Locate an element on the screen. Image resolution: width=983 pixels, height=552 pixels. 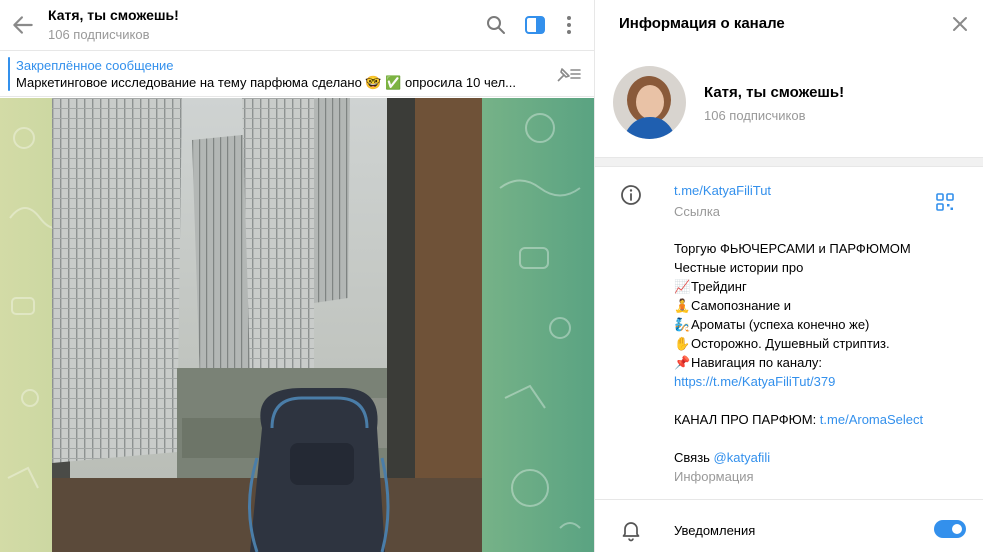
link-label: Ссылка is located at coordinates (697, 211).